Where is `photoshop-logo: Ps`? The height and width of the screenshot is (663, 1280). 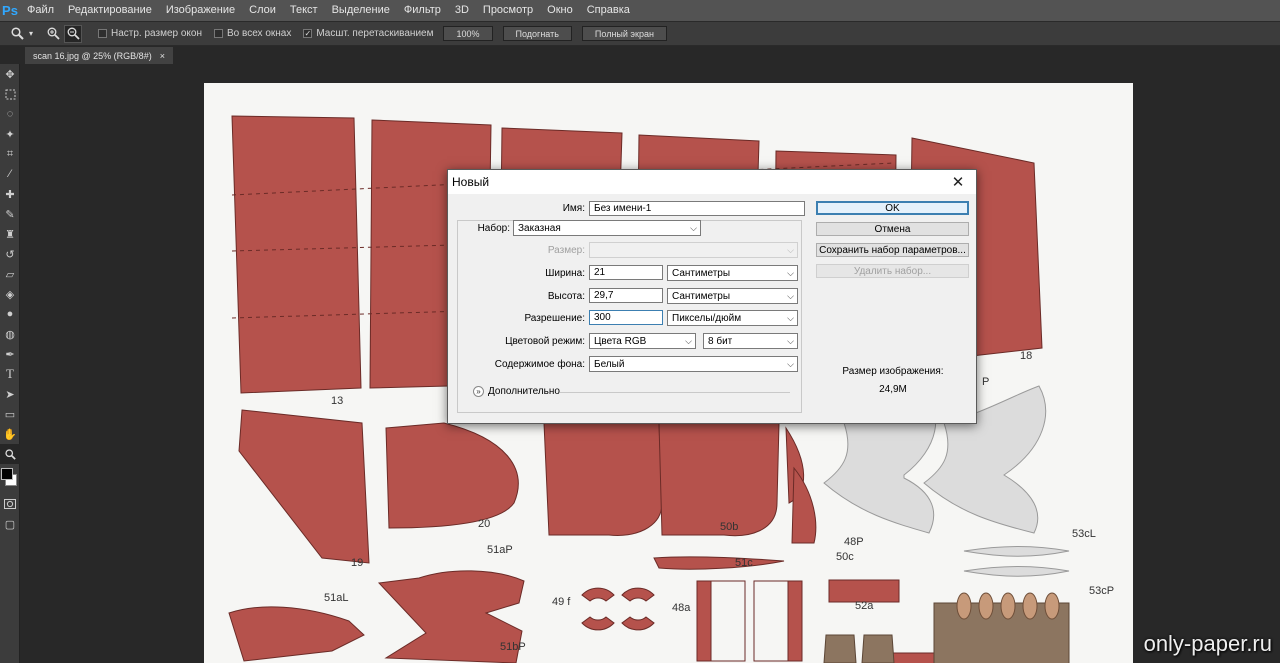 photoshop-logo: Ps is located at coordinates (10, 10).